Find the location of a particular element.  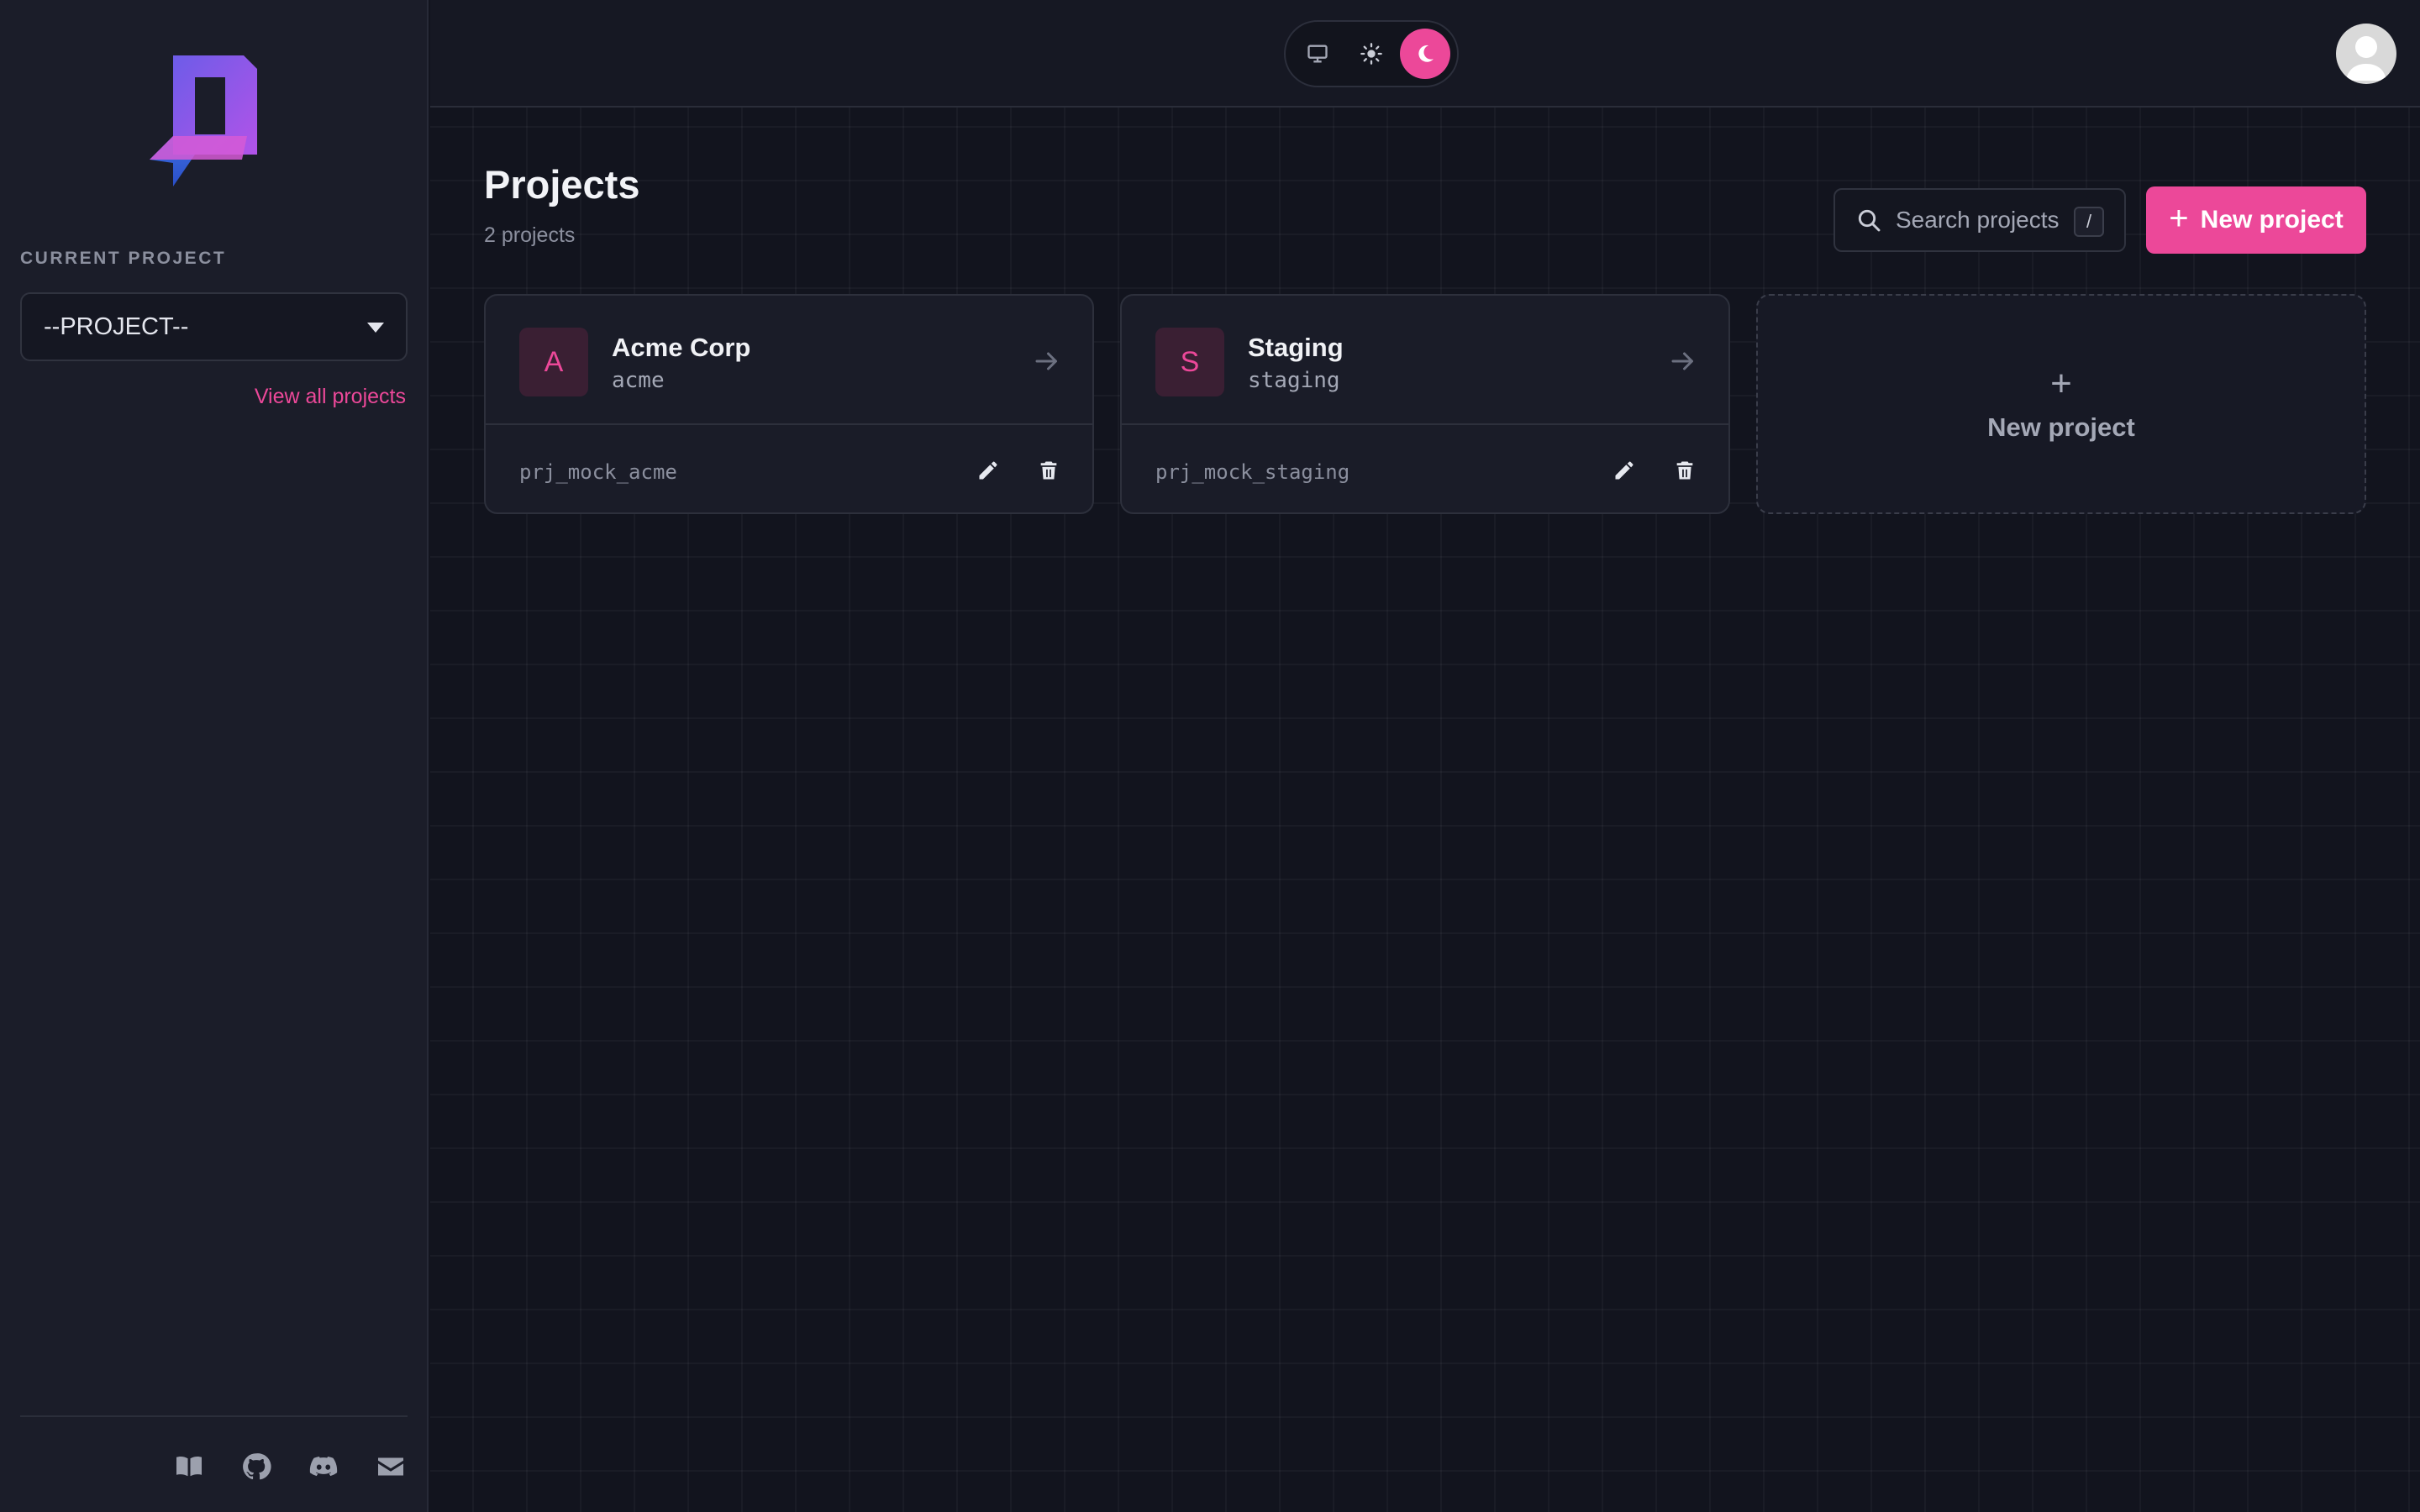

search-placeholder: Search projects is located at coordinates (1978, 220).